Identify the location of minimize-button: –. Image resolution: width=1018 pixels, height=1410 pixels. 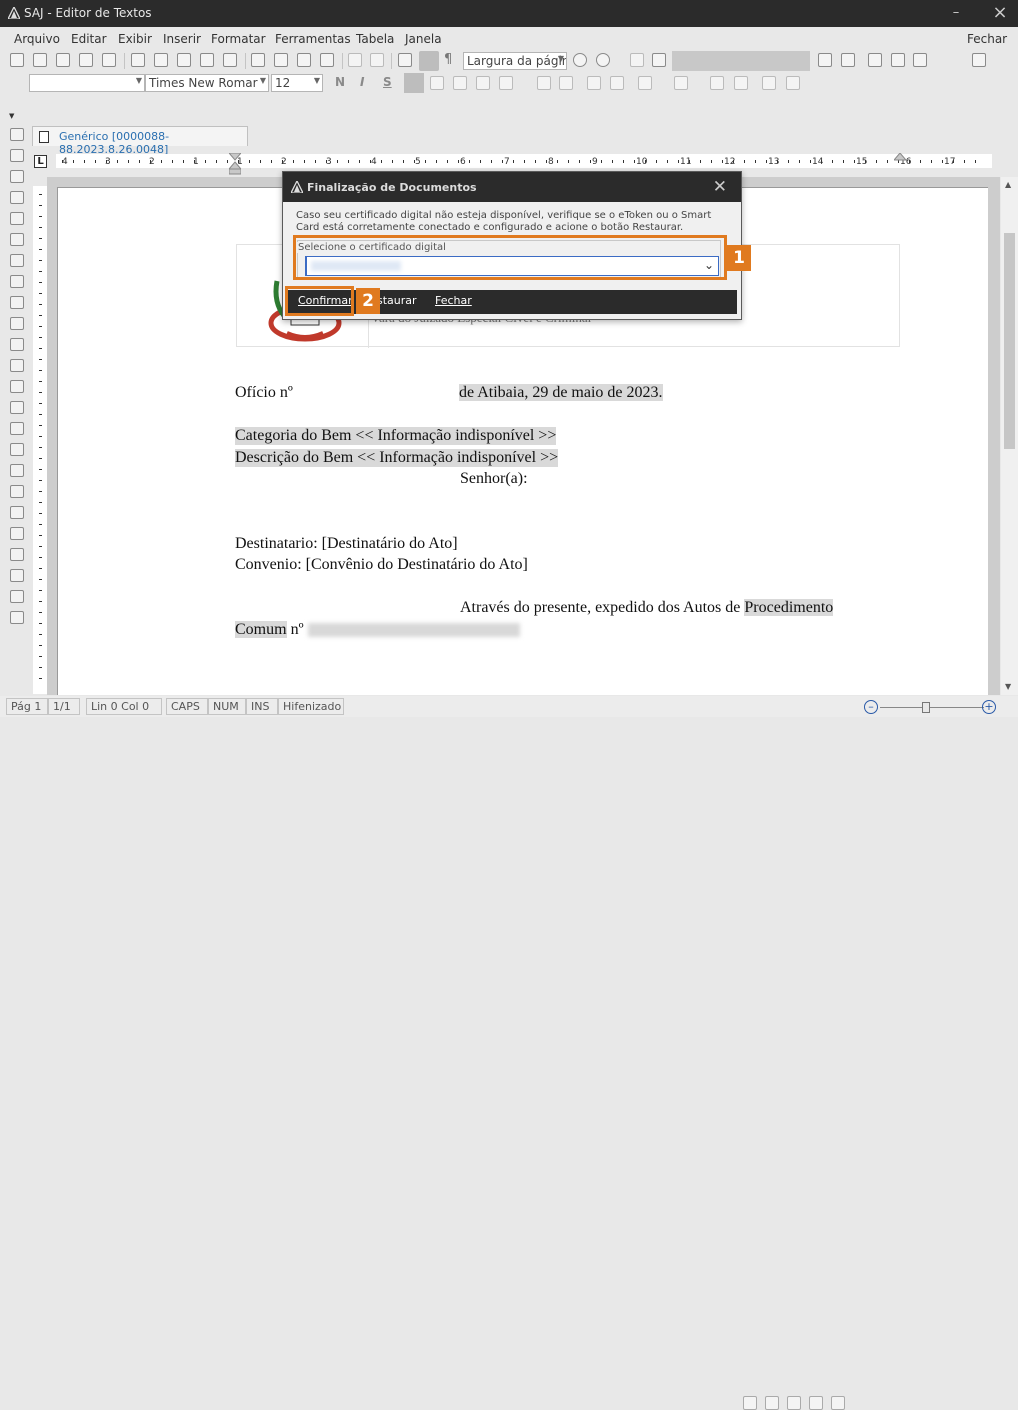
(956, 13).